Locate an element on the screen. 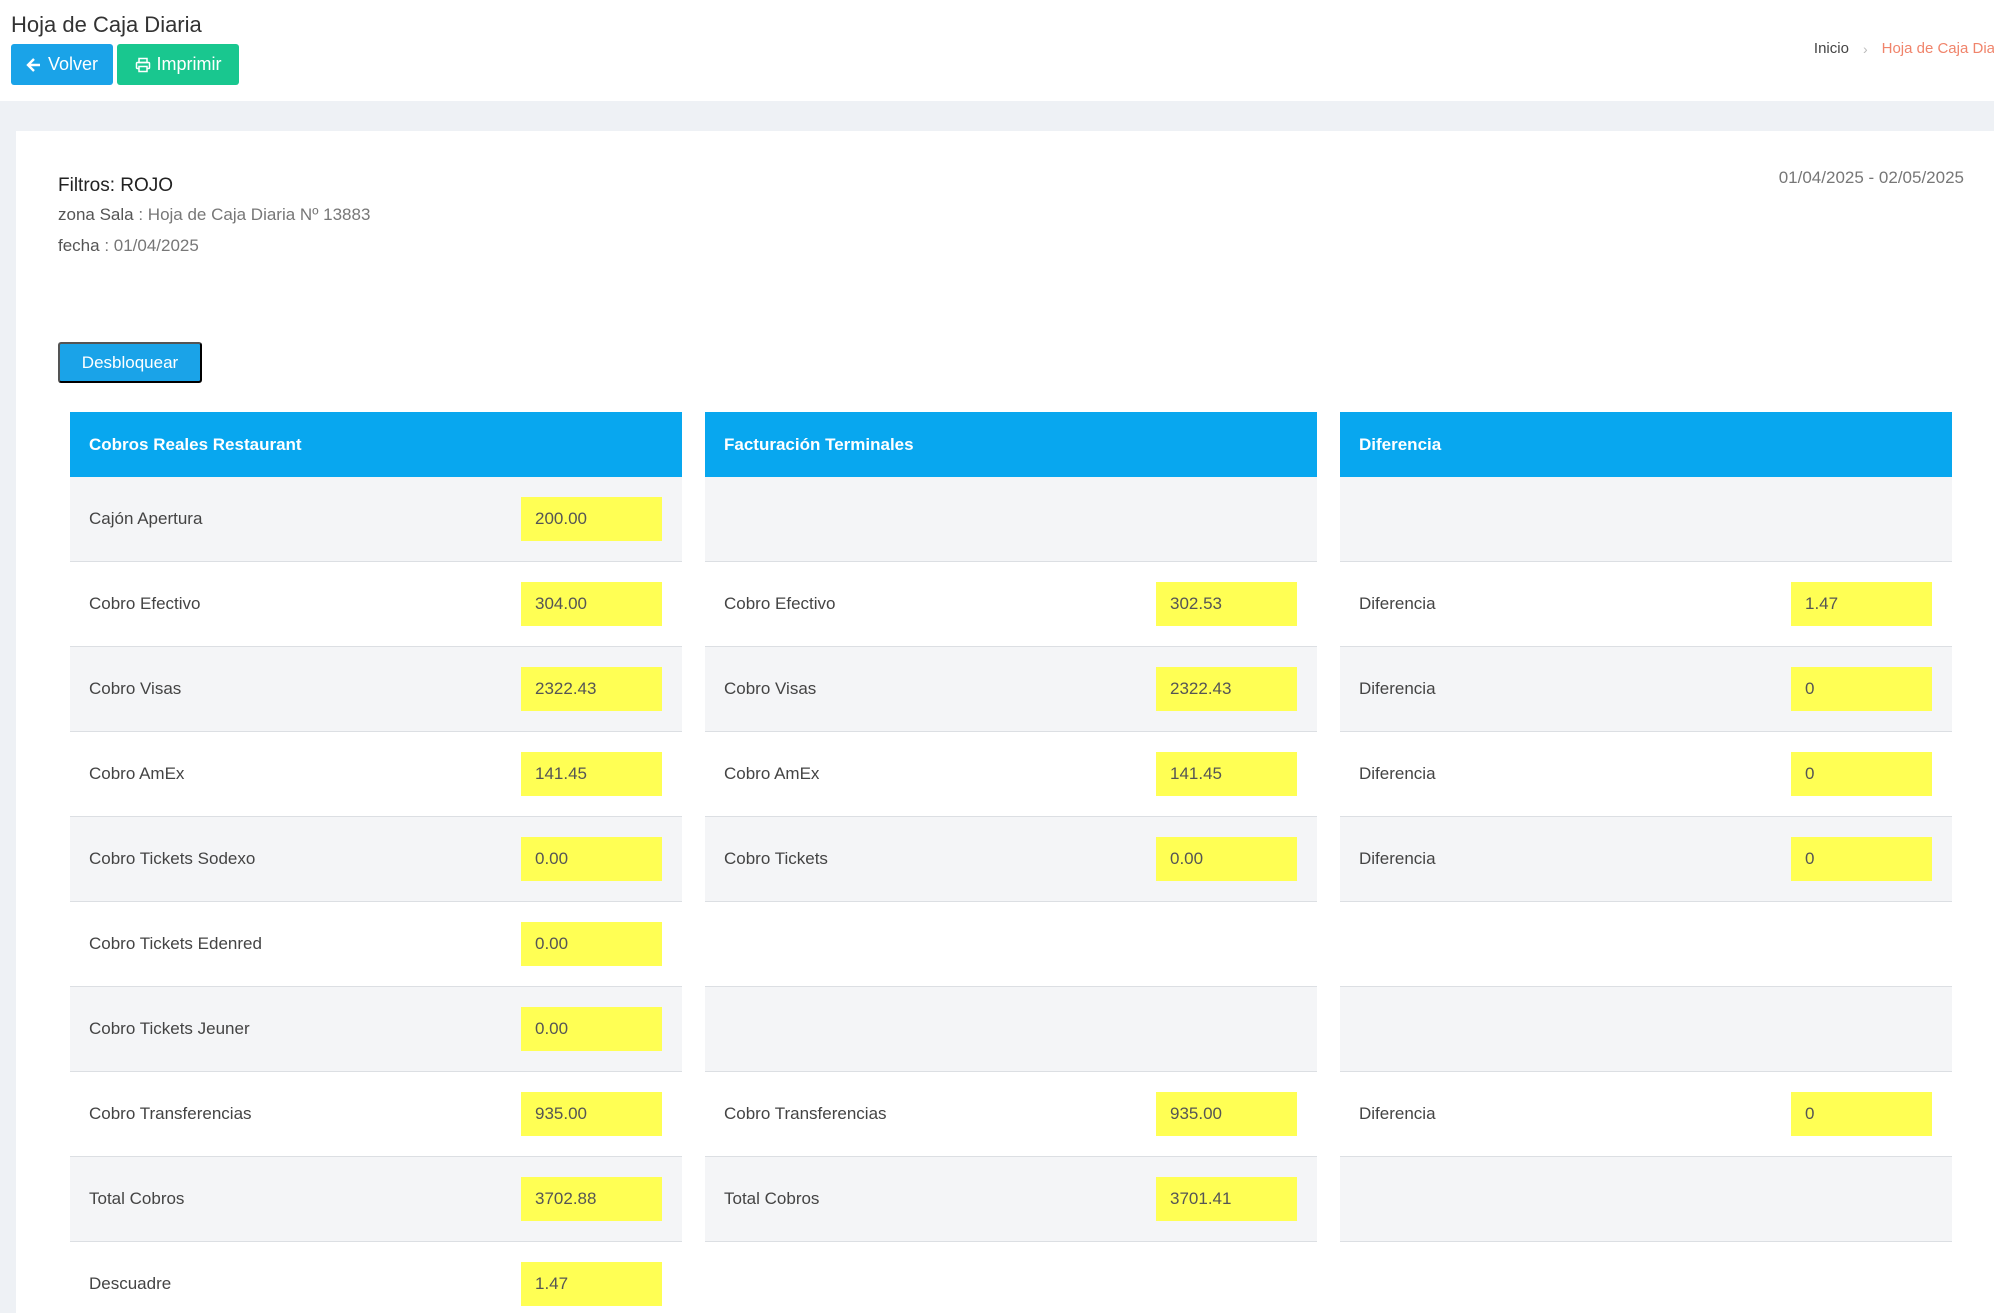 Image resolution: width=1994 pixels, height=1313 pixels. page-title: Hoja de Caja Diaria is located at coordinates (106, 24).